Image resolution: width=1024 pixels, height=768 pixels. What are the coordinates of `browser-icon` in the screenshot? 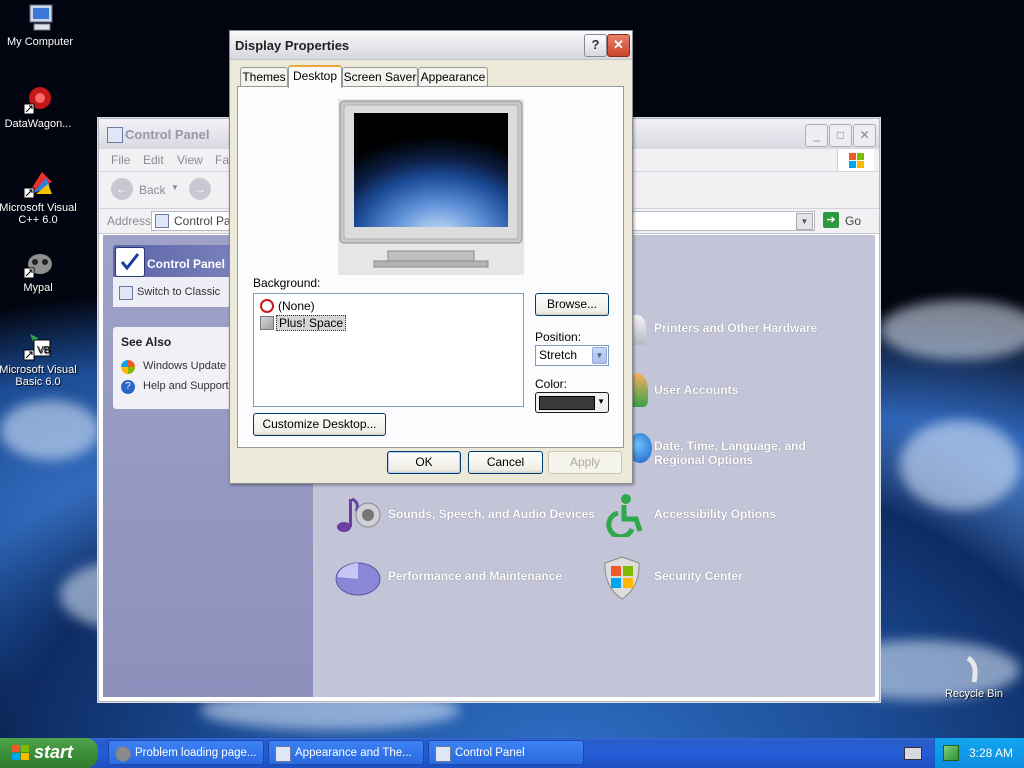 It's located at (123, 754).